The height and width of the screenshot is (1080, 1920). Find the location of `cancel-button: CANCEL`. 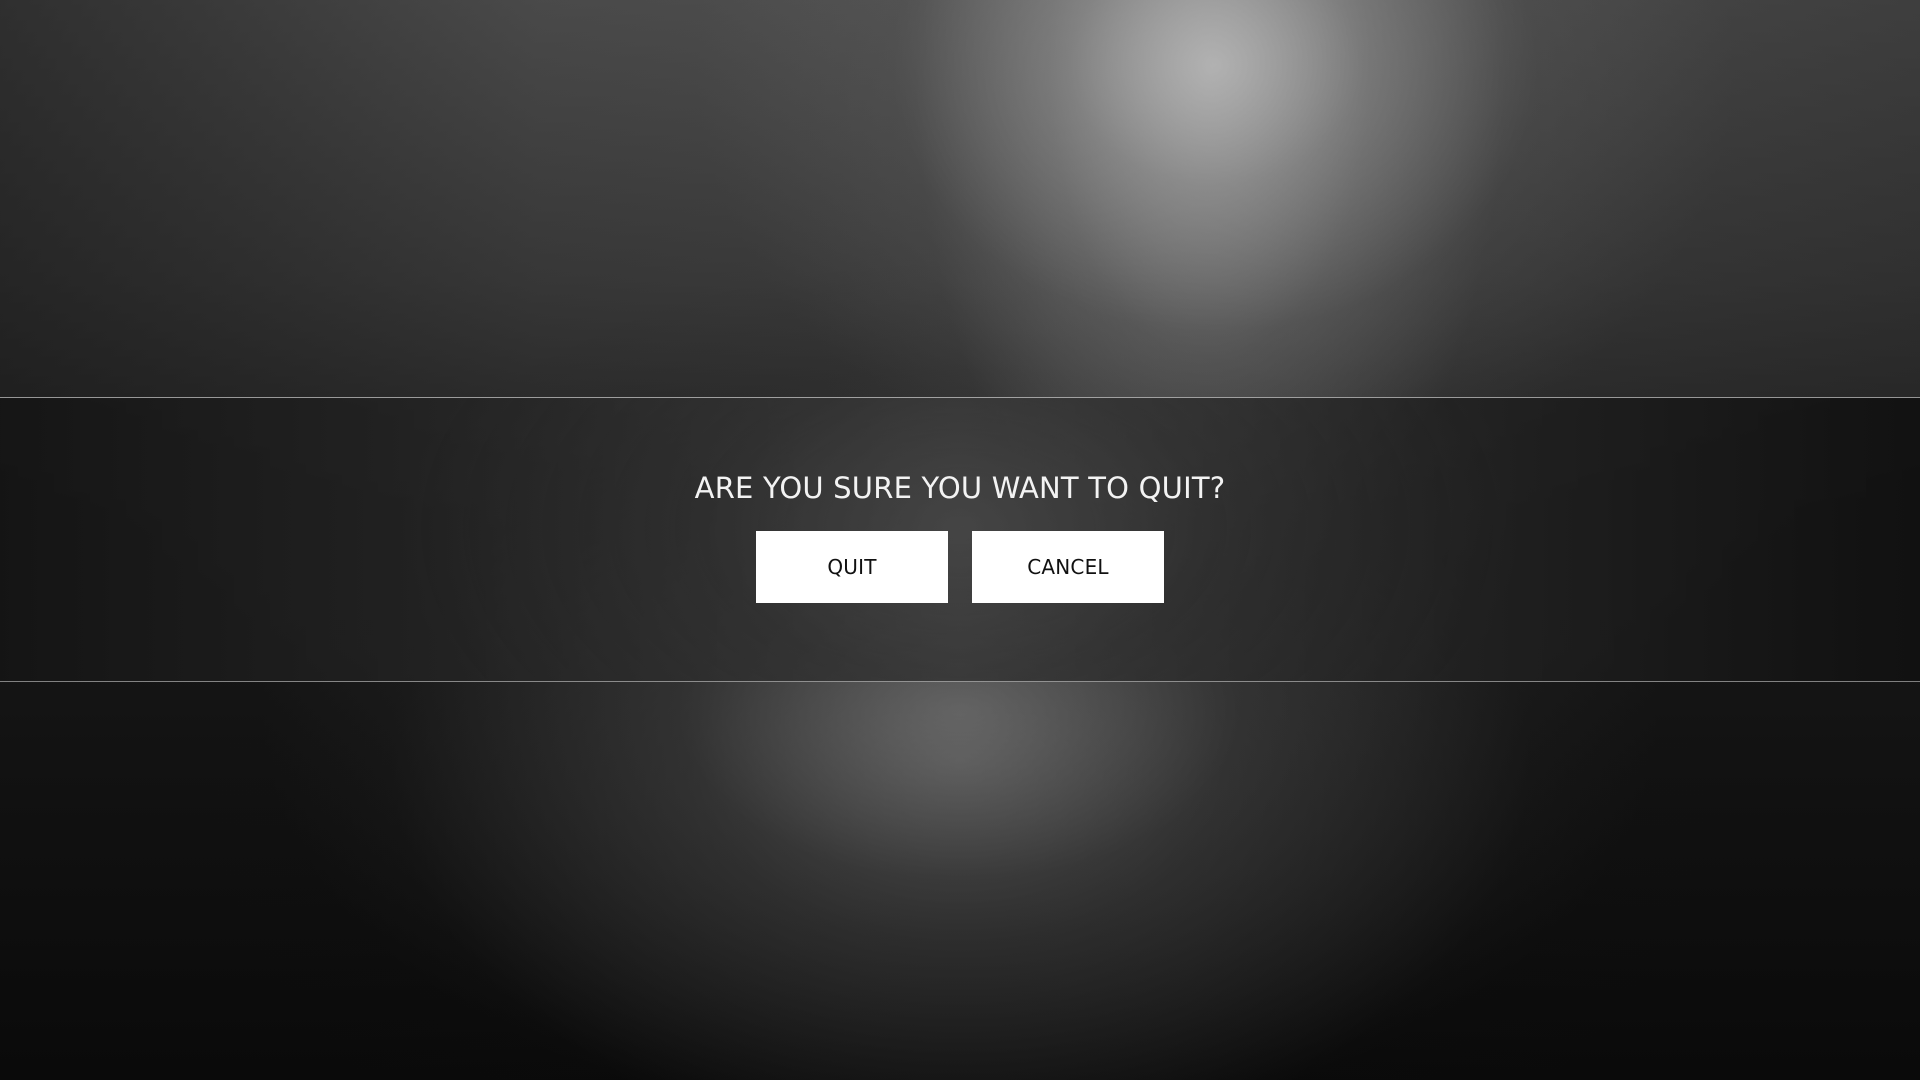

cancel-button: CANCEL is located at coordinates (1068, 567).